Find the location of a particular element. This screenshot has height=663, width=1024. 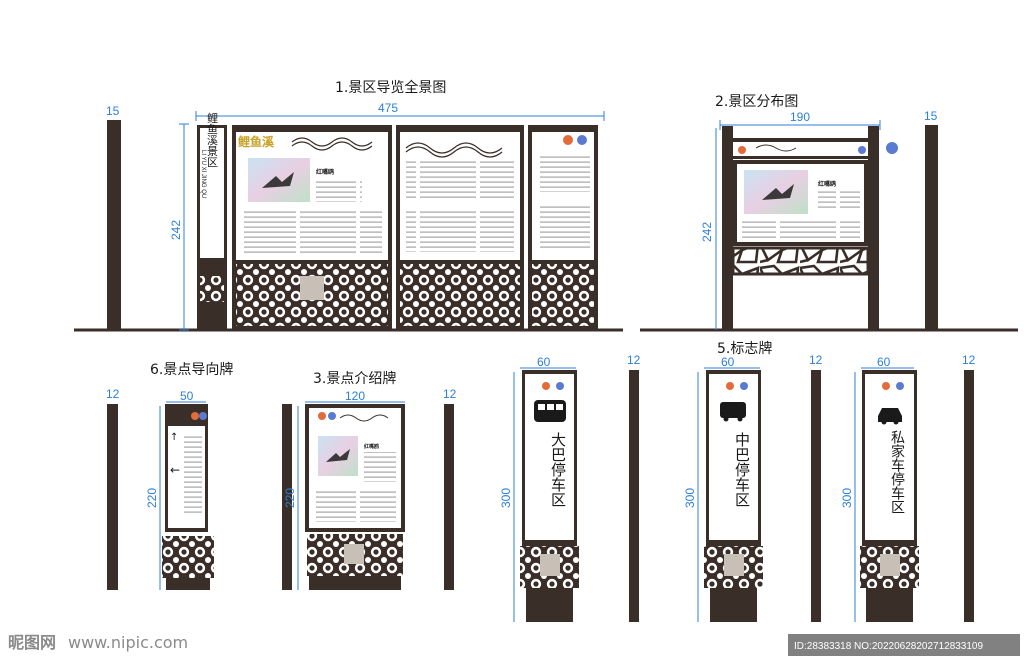

dim-panorama-height: 242 is located at coordinates (176, 230).